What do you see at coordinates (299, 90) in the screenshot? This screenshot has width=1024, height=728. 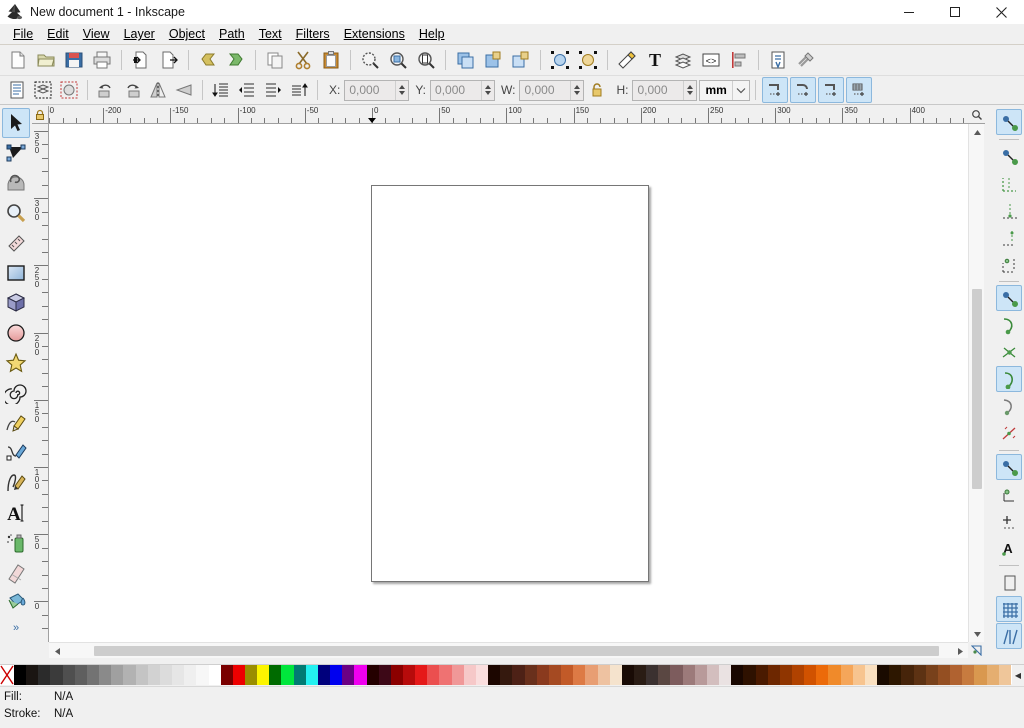 I see `lower-to-bottom-icon` at bounding box center [299, 90].